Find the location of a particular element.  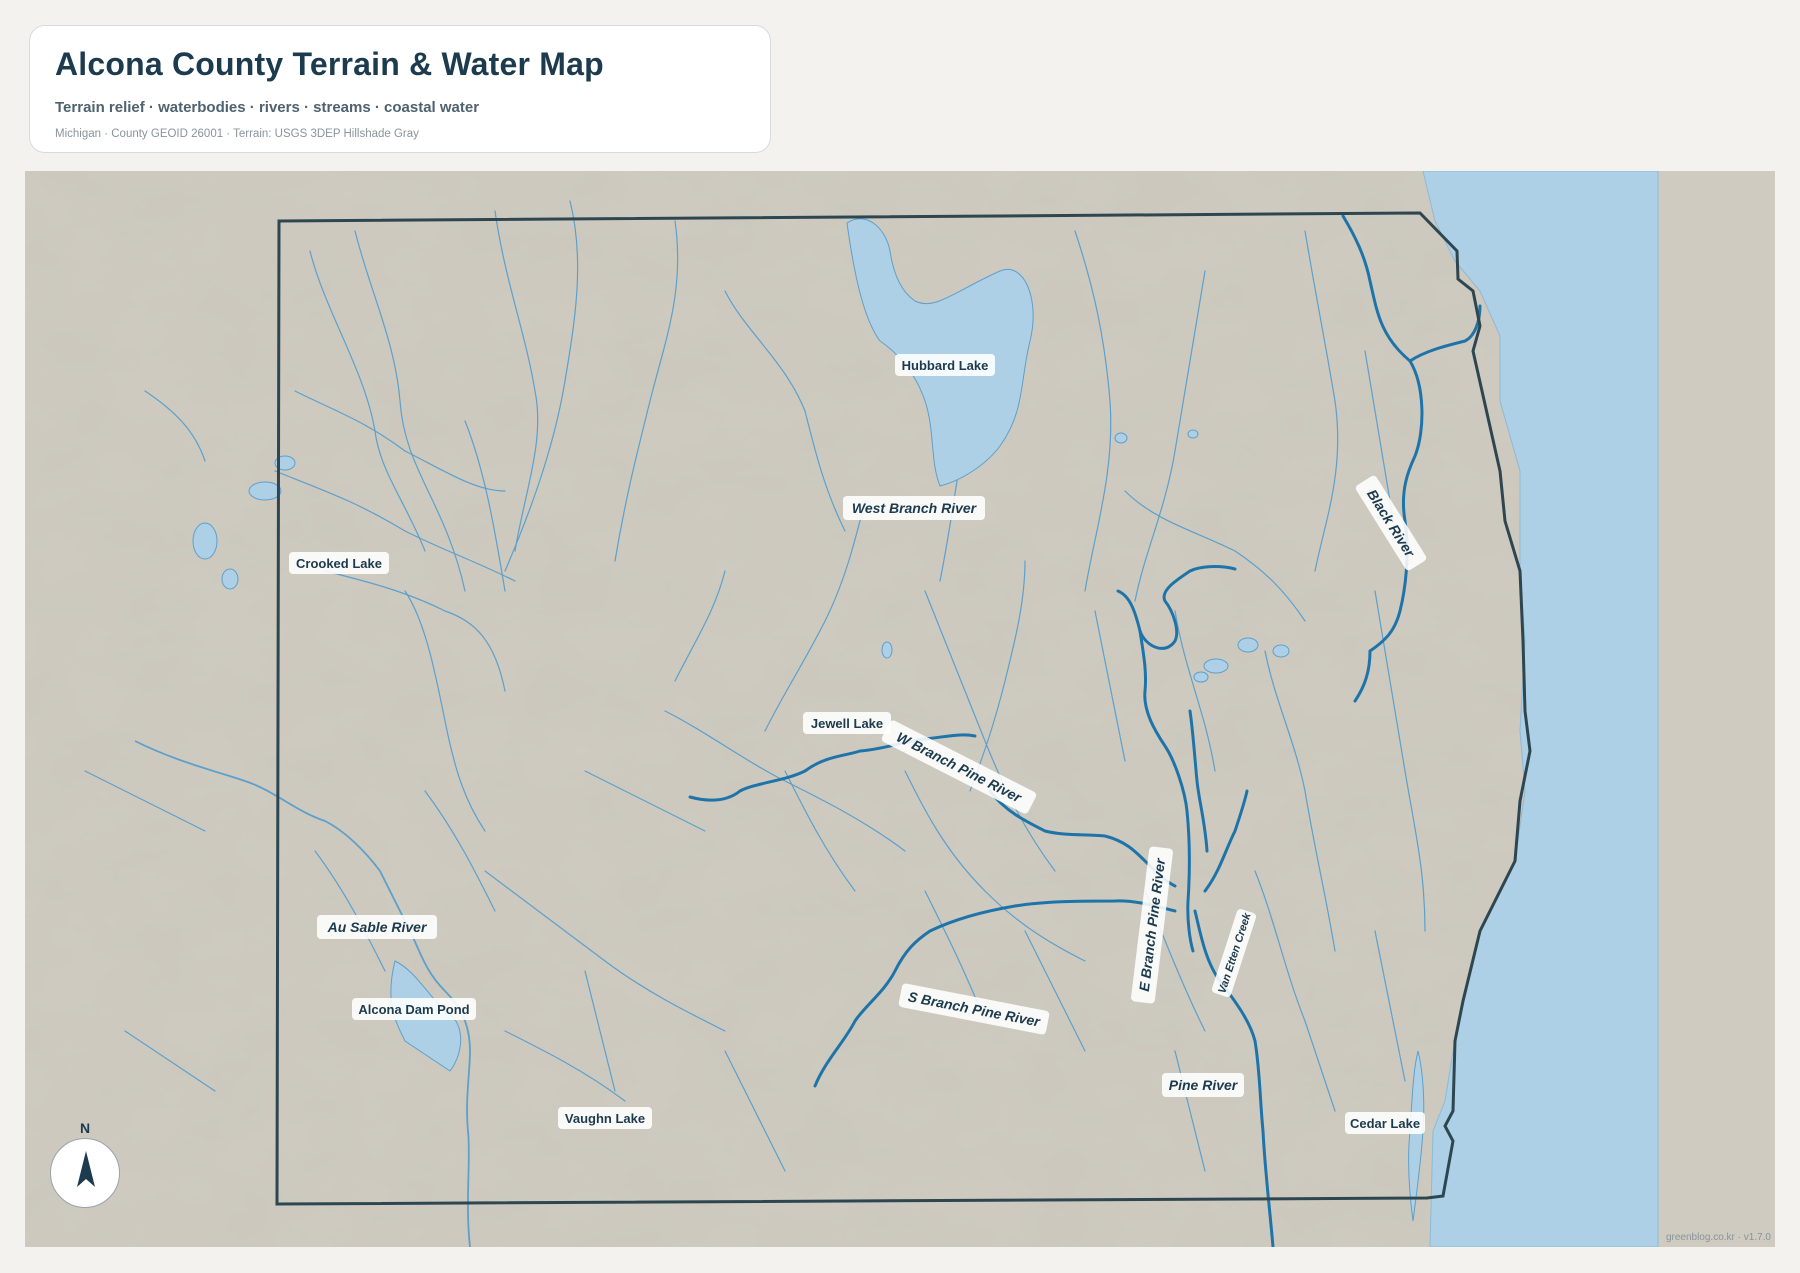

crooked-lake-shape is located at coordinates (265, 491).